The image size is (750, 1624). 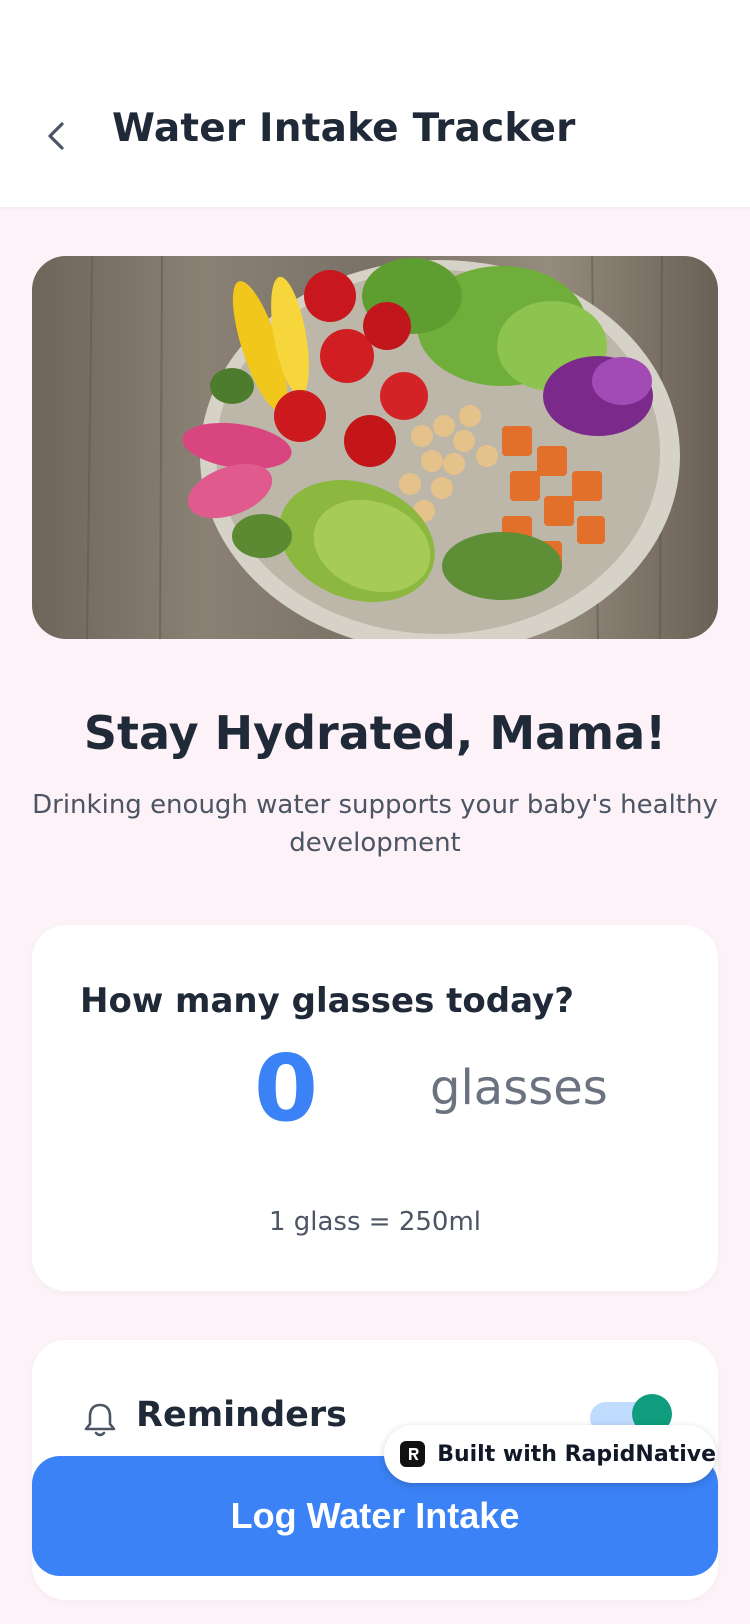 I want to click on glass-size-note: 1 glass = 250ml, so click(x=375, y=1222).